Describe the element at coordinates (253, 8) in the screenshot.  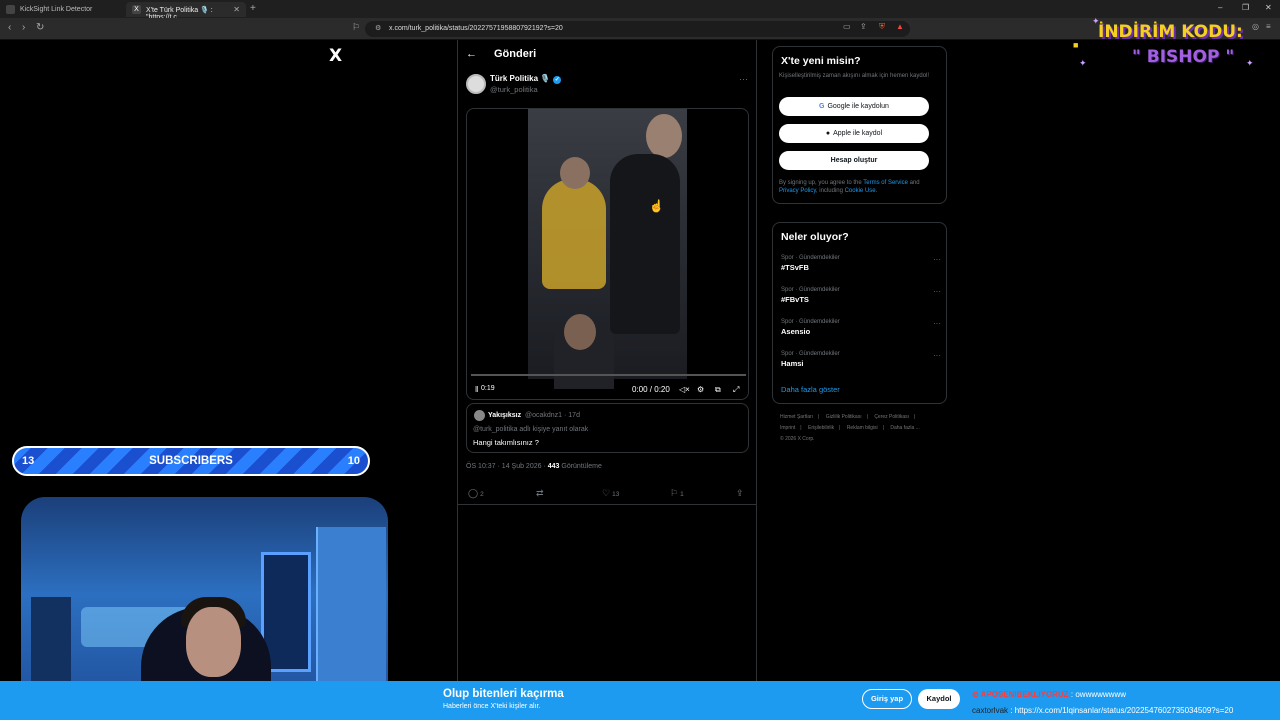
I see `new-tab-button: +` at that location.